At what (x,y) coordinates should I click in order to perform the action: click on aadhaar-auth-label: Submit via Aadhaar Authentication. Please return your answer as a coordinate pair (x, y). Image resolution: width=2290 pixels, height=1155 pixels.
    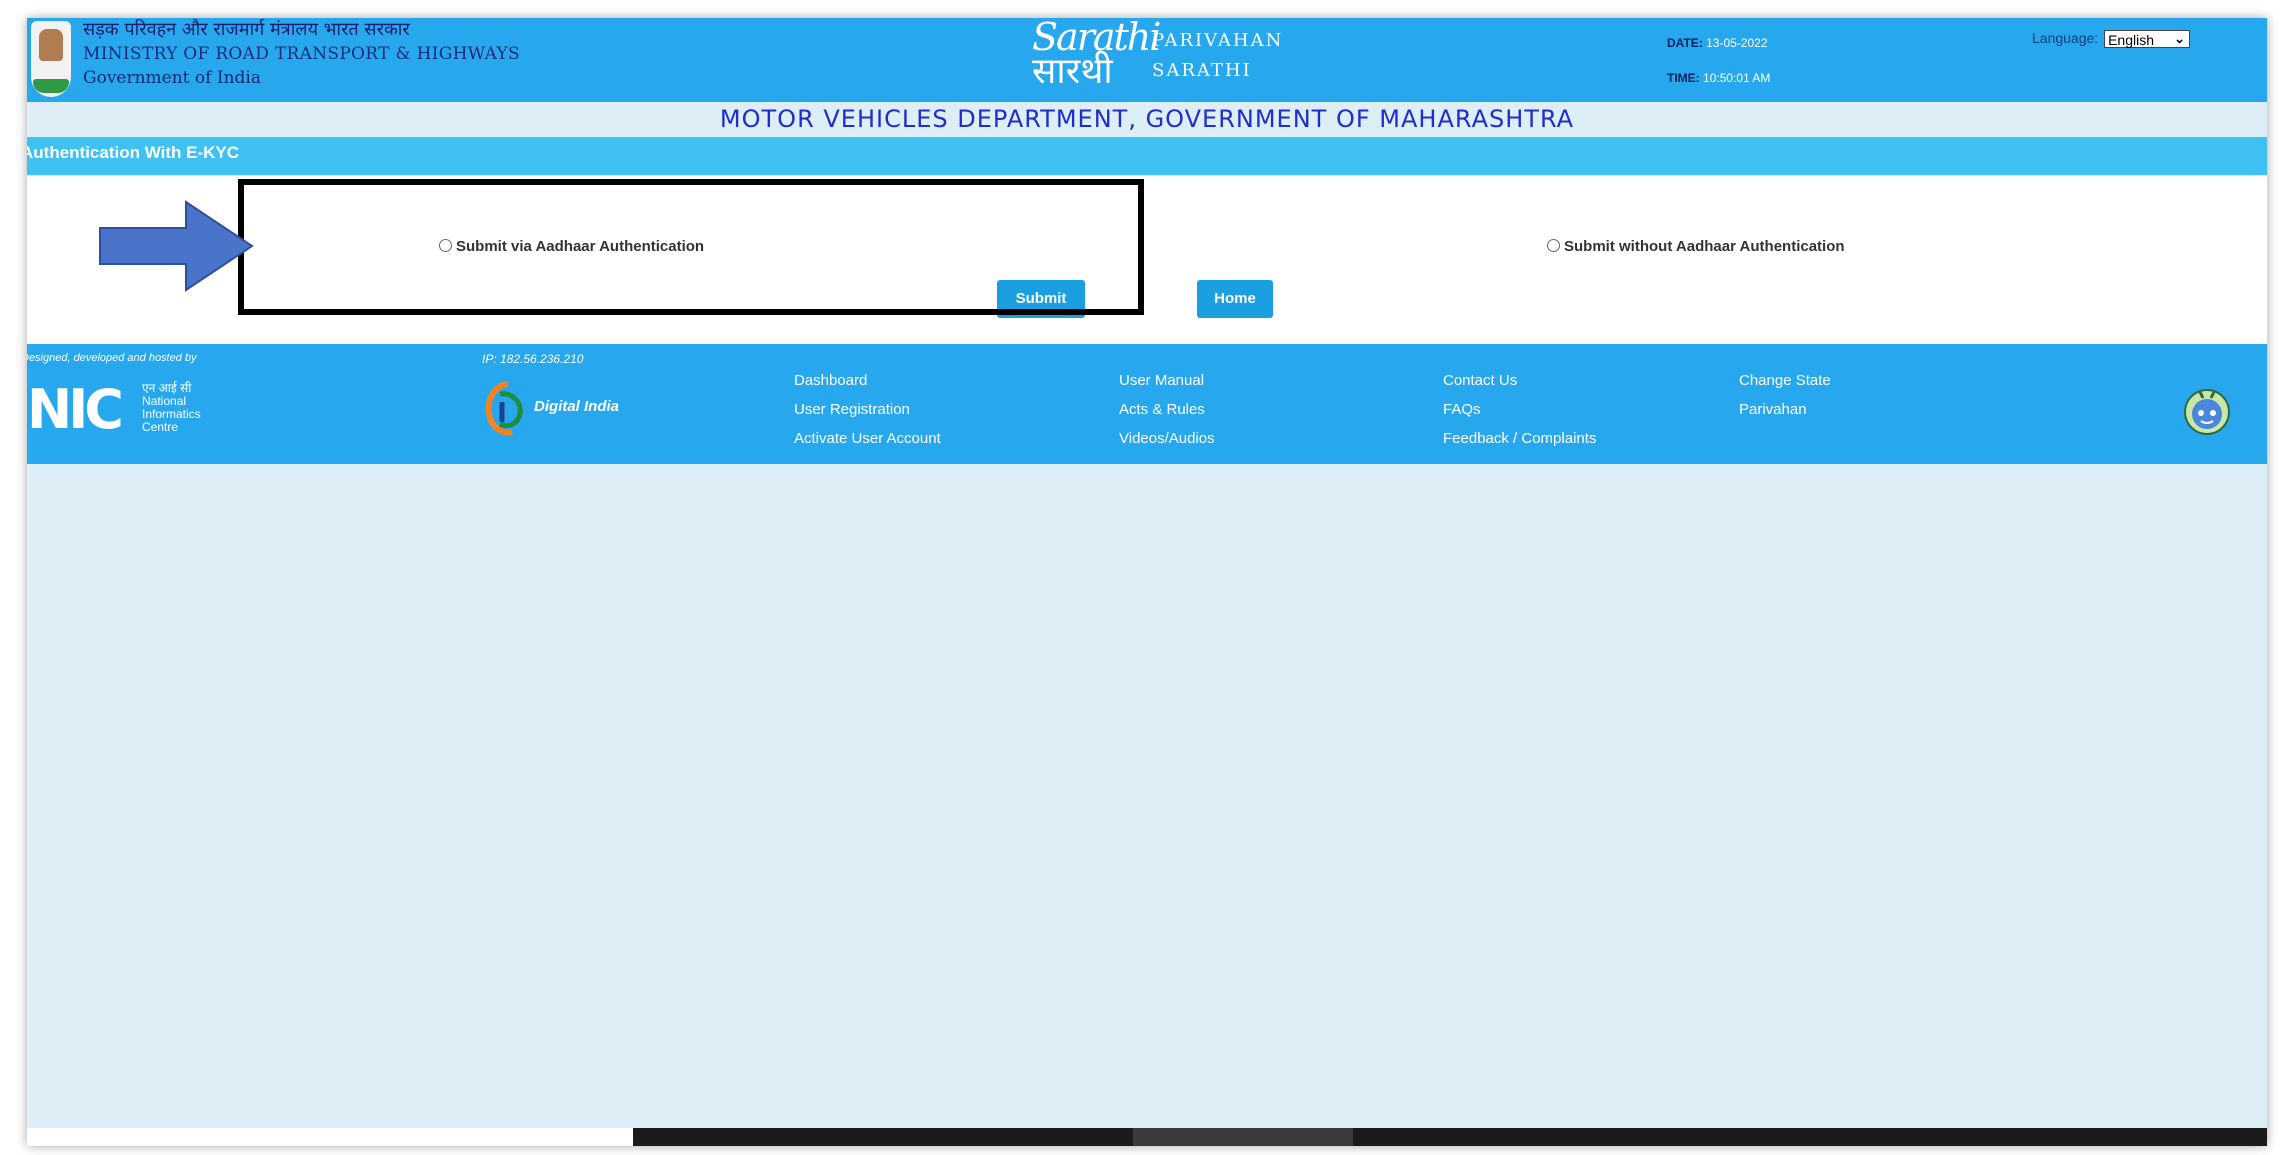
    Looking at the image, I should click on (580, 246).